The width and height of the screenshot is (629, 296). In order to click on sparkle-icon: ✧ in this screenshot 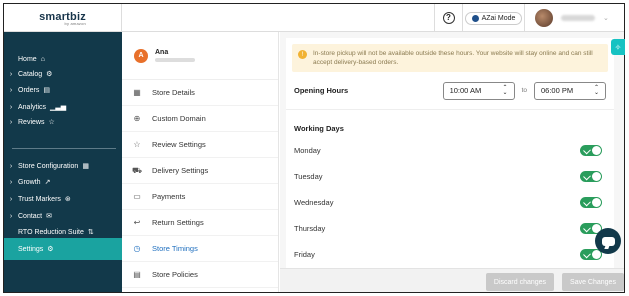, I will do `click(618, 47)`.